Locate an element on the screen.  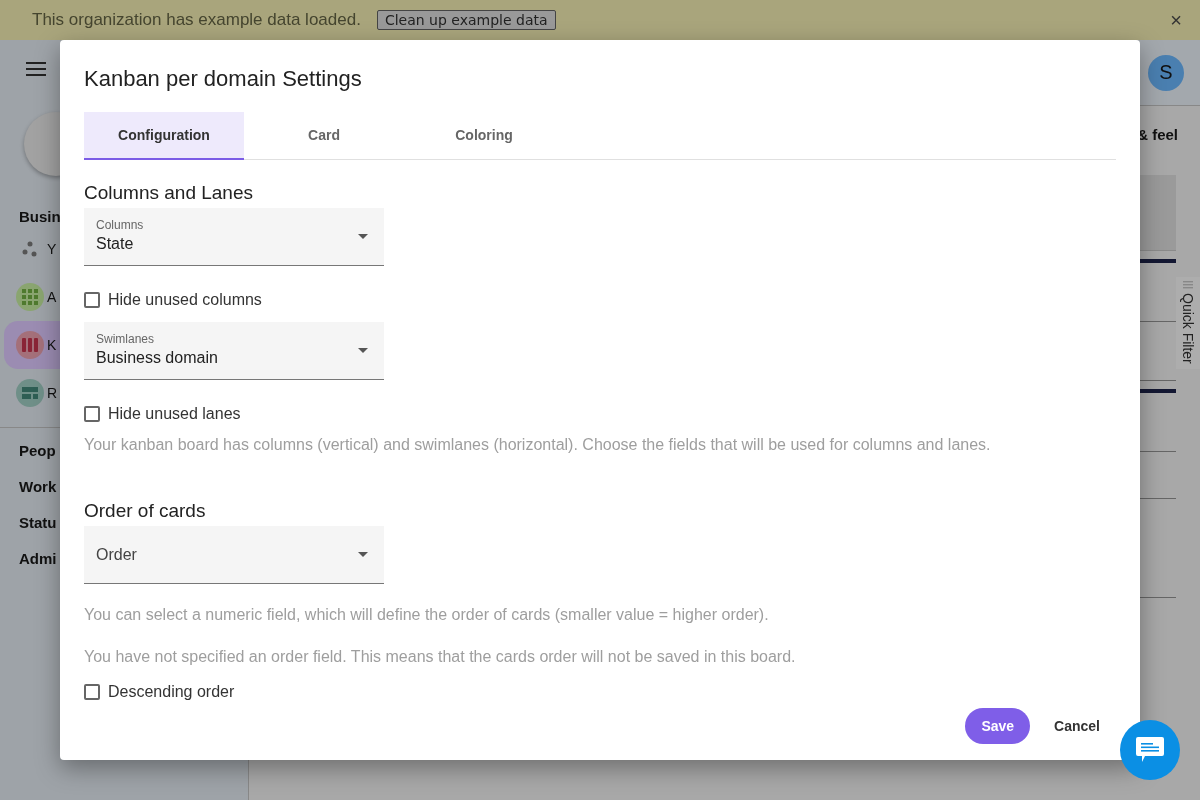
banner-message: This organization has example data loaded. is located at coordinates (196, 20).